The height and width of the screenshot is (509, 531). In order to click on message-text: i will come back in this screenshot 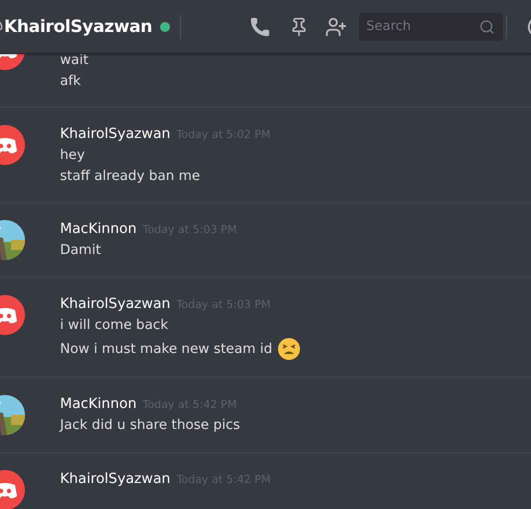, I will do `click(114, 325)`.